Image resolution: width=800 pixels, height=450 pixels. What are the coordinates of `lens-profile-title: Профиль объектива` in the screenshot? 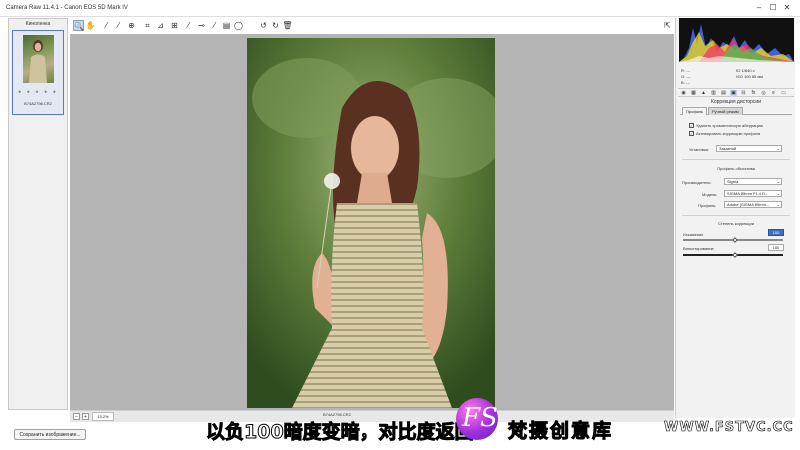 It's located at (736, 168).